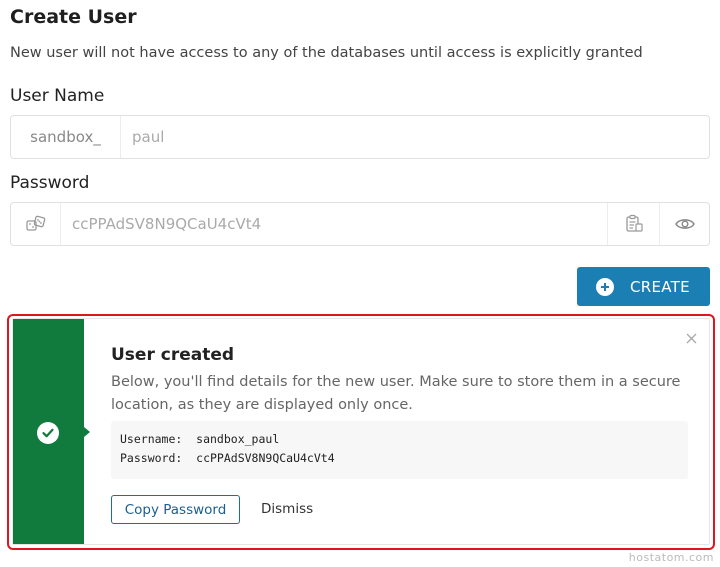  I want to click on generate-password-button, so click(36, 224).